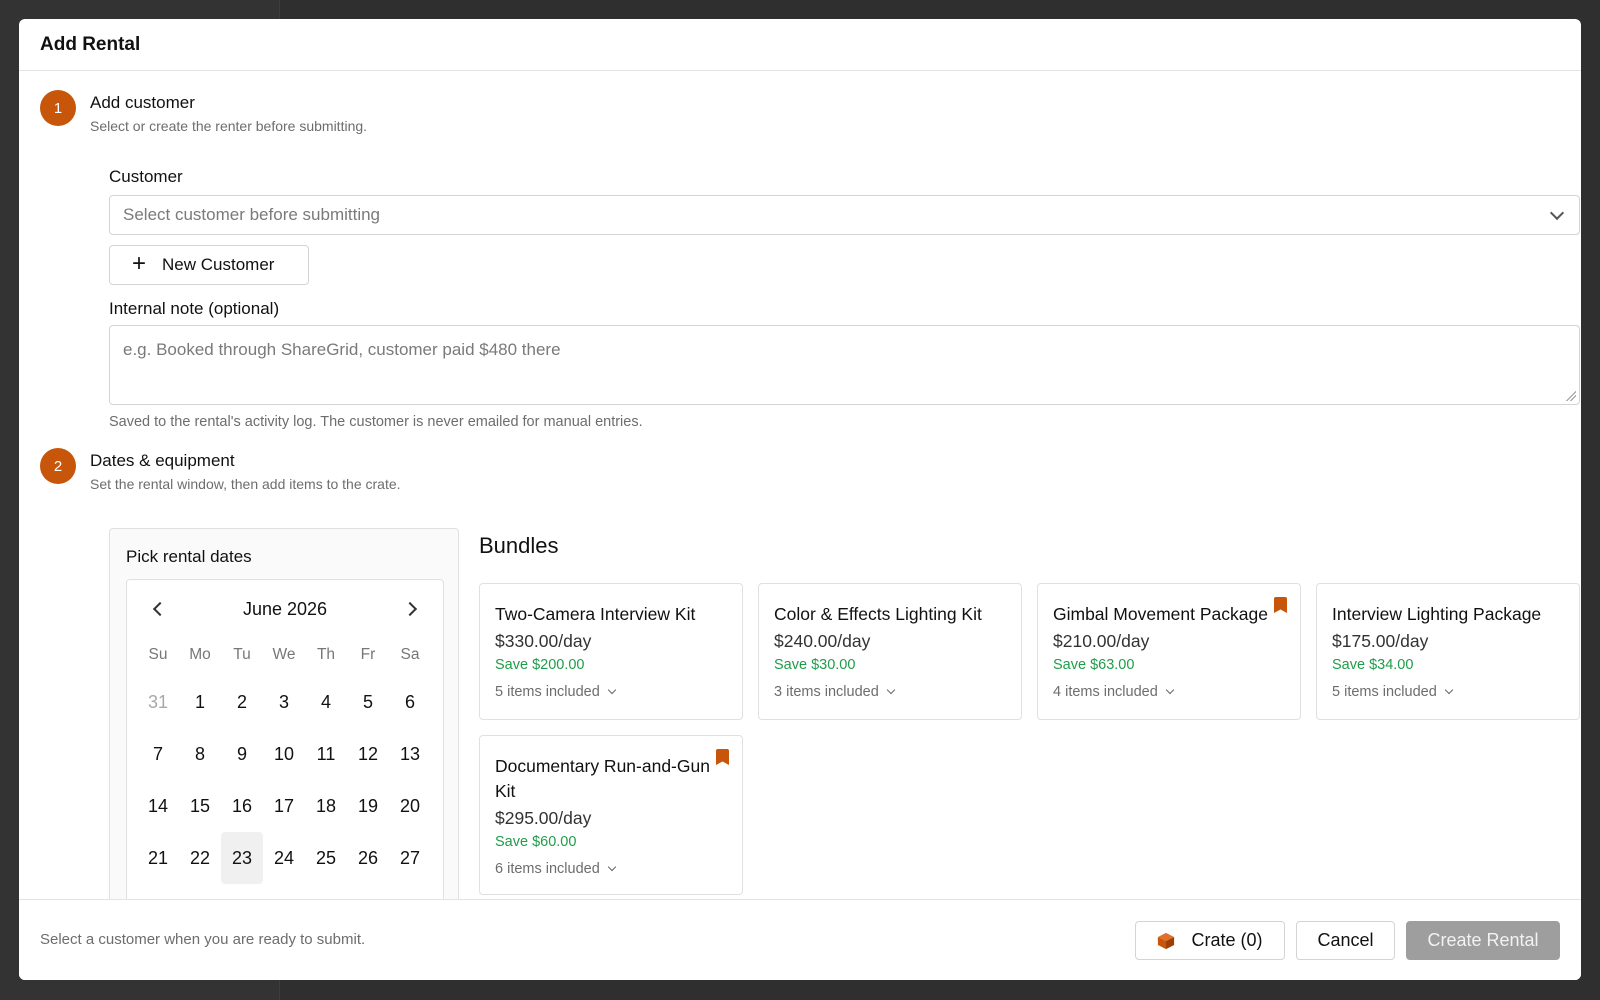 The width and height of the screenshot is (1600, 1000). Describe the element at coordinates (242, 754) in the screenshot. I see `calendar-day: 9` at that location.